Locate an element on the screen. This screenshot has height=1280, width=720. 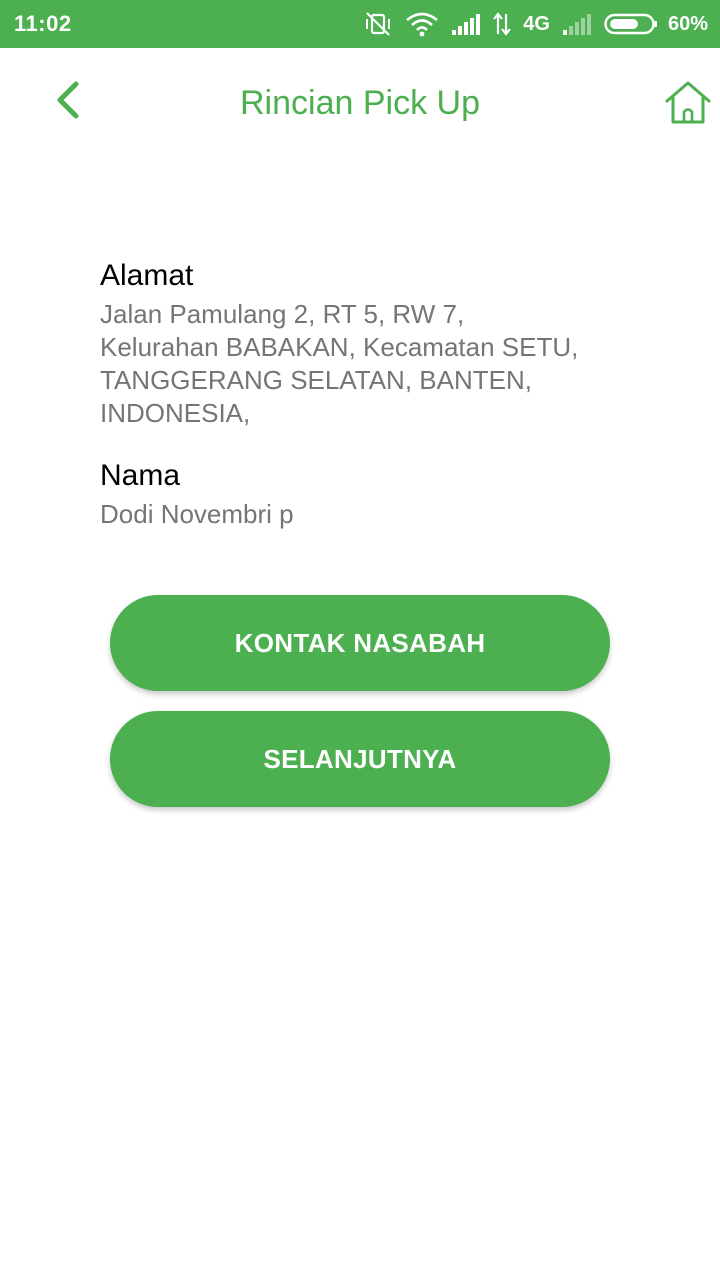
page-title: Rincian Pick Up is located at coordinates (360, 103).